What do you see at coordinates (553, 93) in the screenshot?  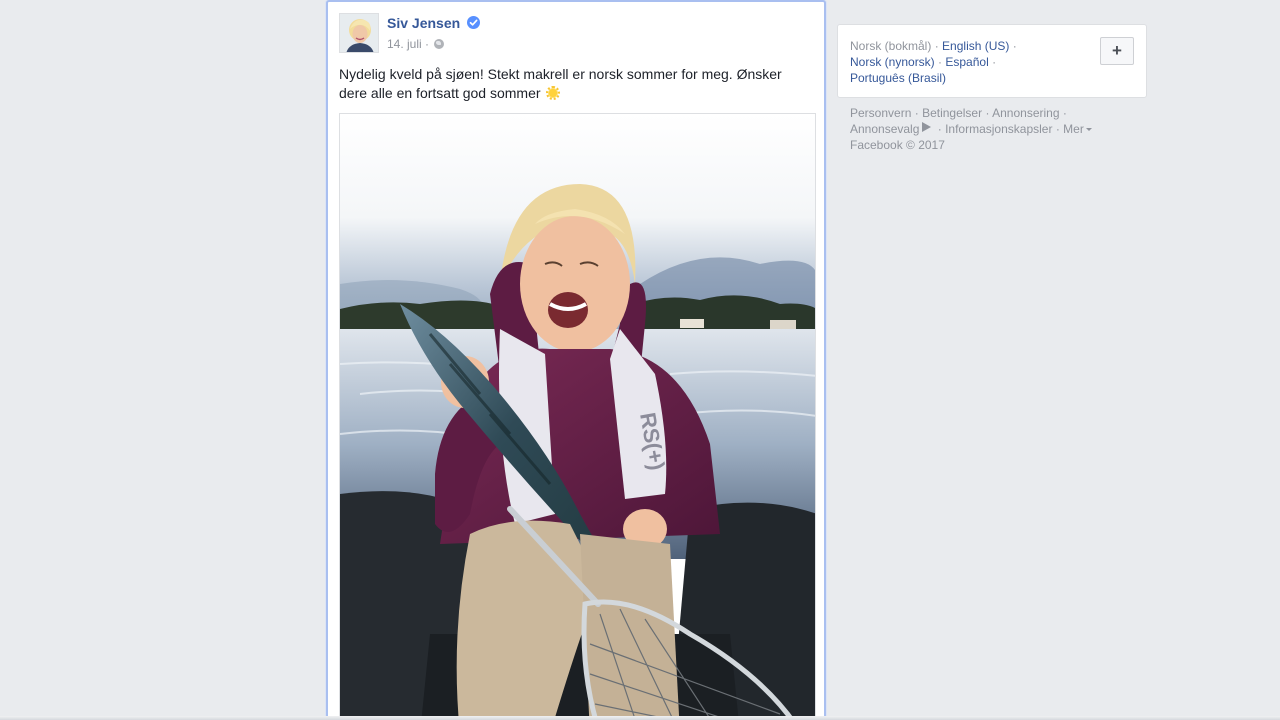 I see `sun-emoji-icon` at bounding box center [553, 93].